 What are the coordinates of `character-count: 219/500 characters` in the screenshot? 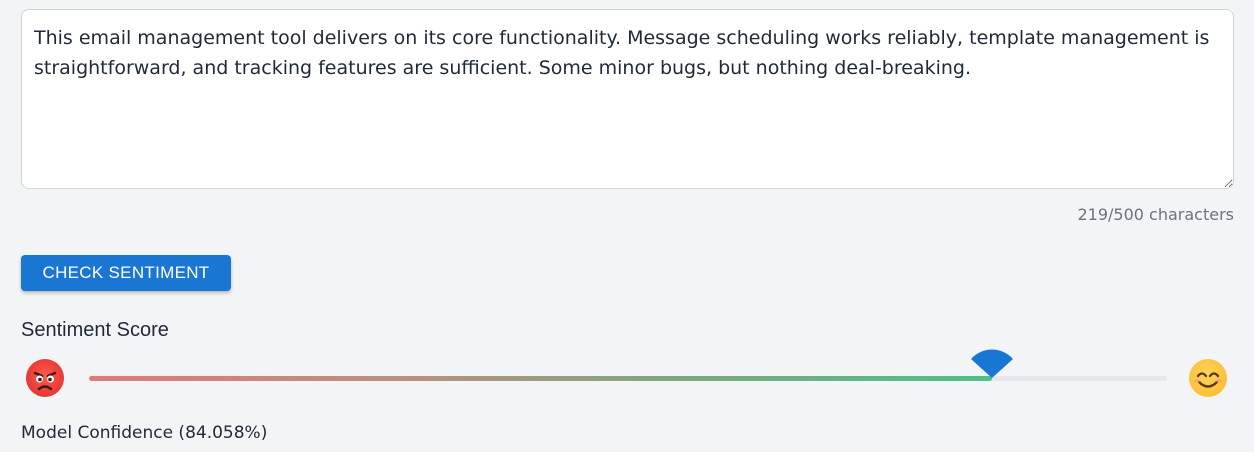 It's located at (1155, 214).